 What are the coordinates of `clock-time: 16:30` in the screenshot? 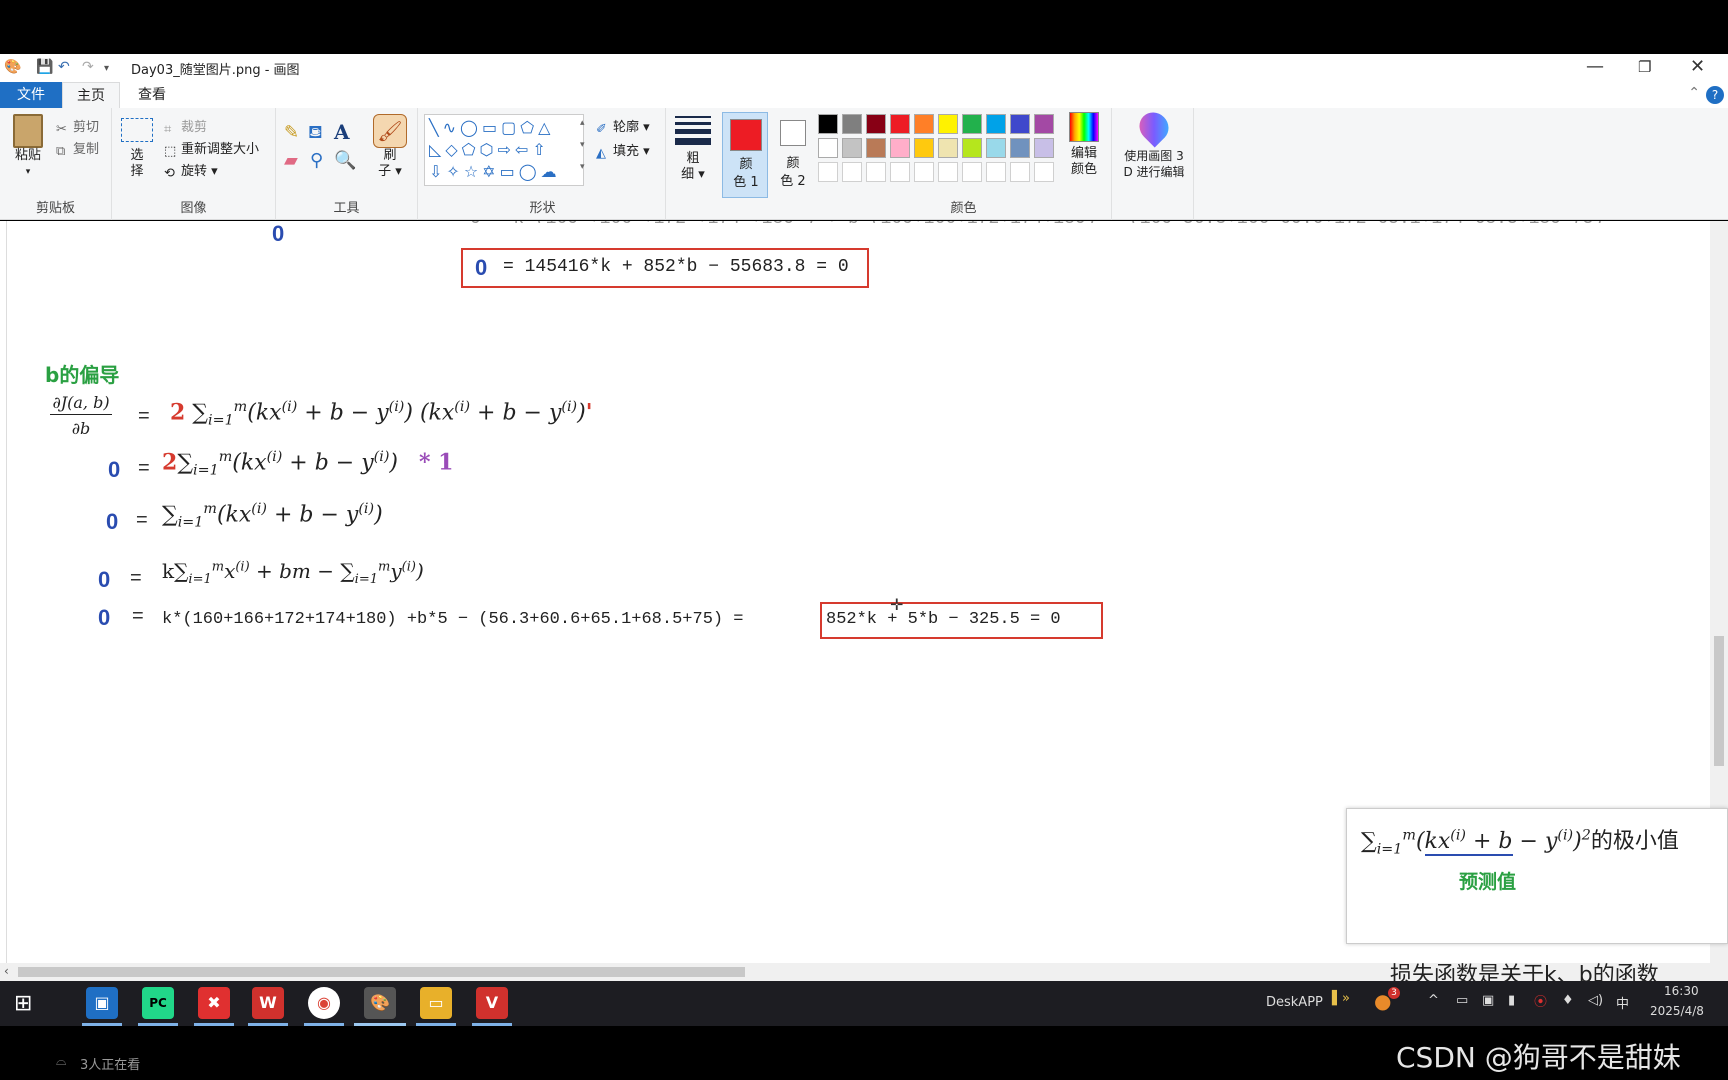 It's located at (1681, 991).